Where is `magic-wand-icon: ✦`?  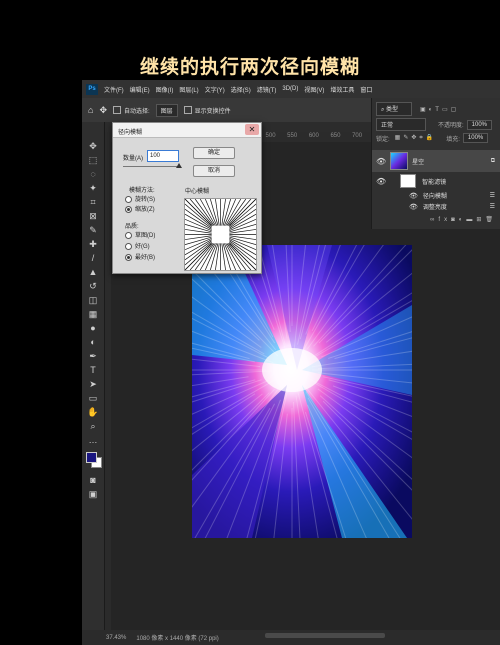
magic-wand-icon: ✦ is located at coordinates (93, 188).